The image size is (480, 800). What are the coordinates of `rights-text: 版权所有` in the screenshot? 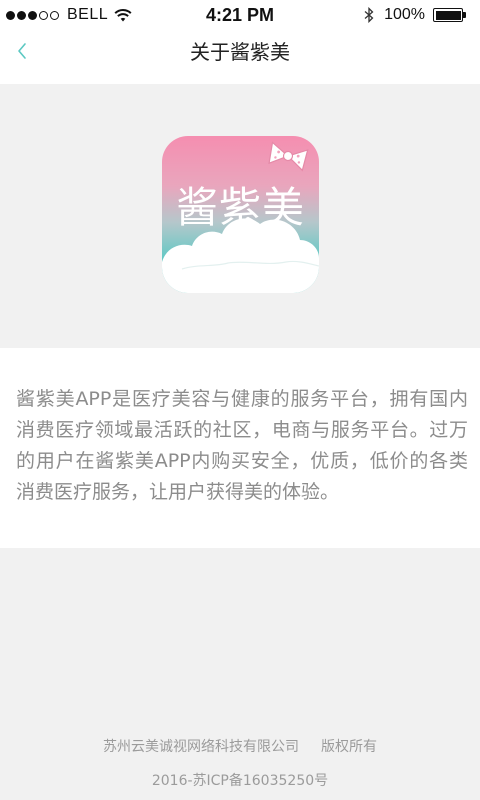 It's located at (349, 747).